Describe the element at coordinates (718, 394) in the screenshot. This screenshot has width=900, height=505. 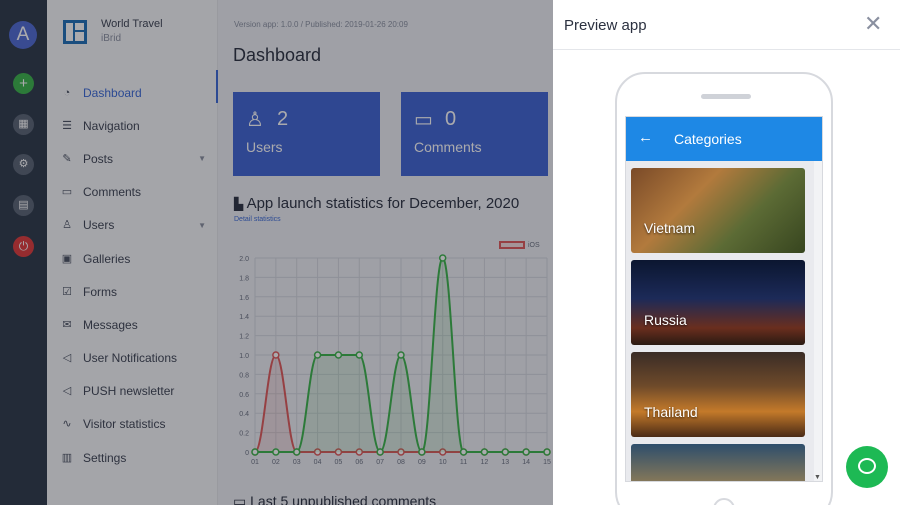
I see `category-card-thailand: Thailand` at that location.